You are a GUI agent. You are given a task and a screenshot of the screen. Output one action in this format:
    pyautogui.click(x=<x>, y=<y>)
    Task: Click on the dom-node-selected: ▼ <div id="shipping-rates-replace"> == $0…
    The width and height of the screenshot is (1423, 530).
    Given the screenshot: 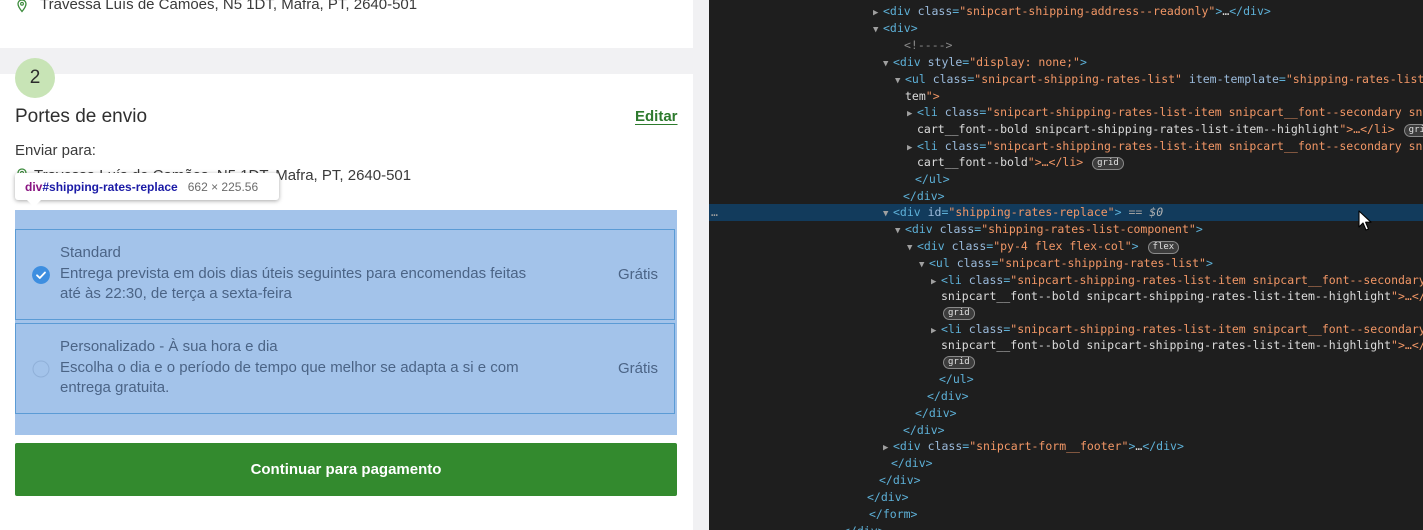 What is the action you would take?
    pyautogui.click(x=1066, y=212)
    